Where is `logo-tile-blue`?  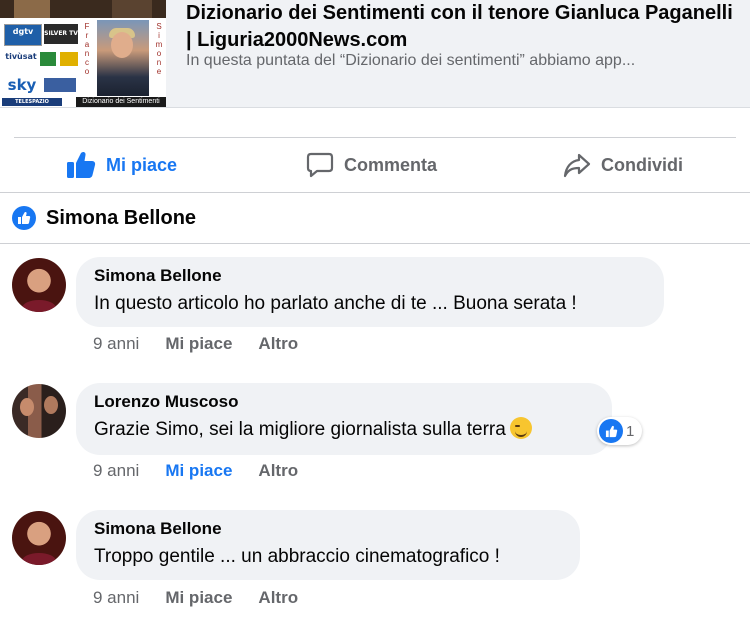 logo-tile-blue is located at coordinates (60, 85).